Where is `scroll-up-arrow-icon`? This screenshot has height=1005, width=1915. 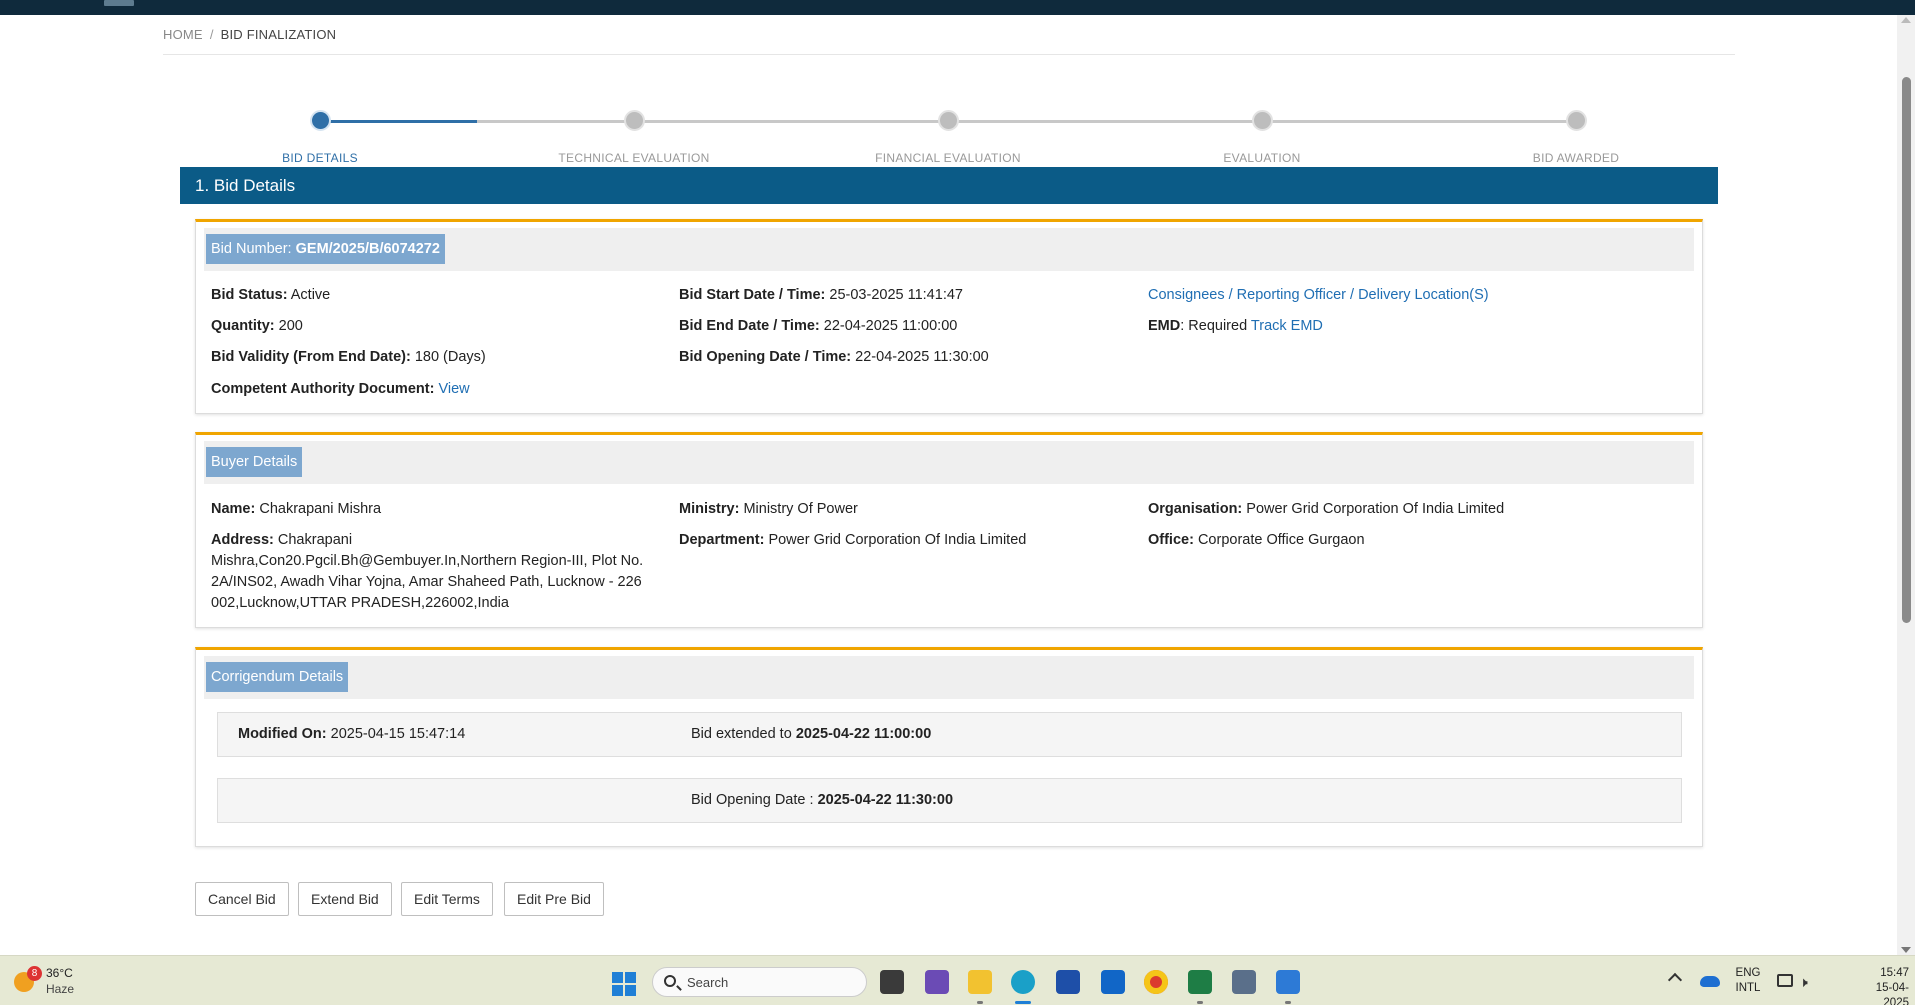
scroll-up-arrow-icon is located at coordinates (1906, 20).